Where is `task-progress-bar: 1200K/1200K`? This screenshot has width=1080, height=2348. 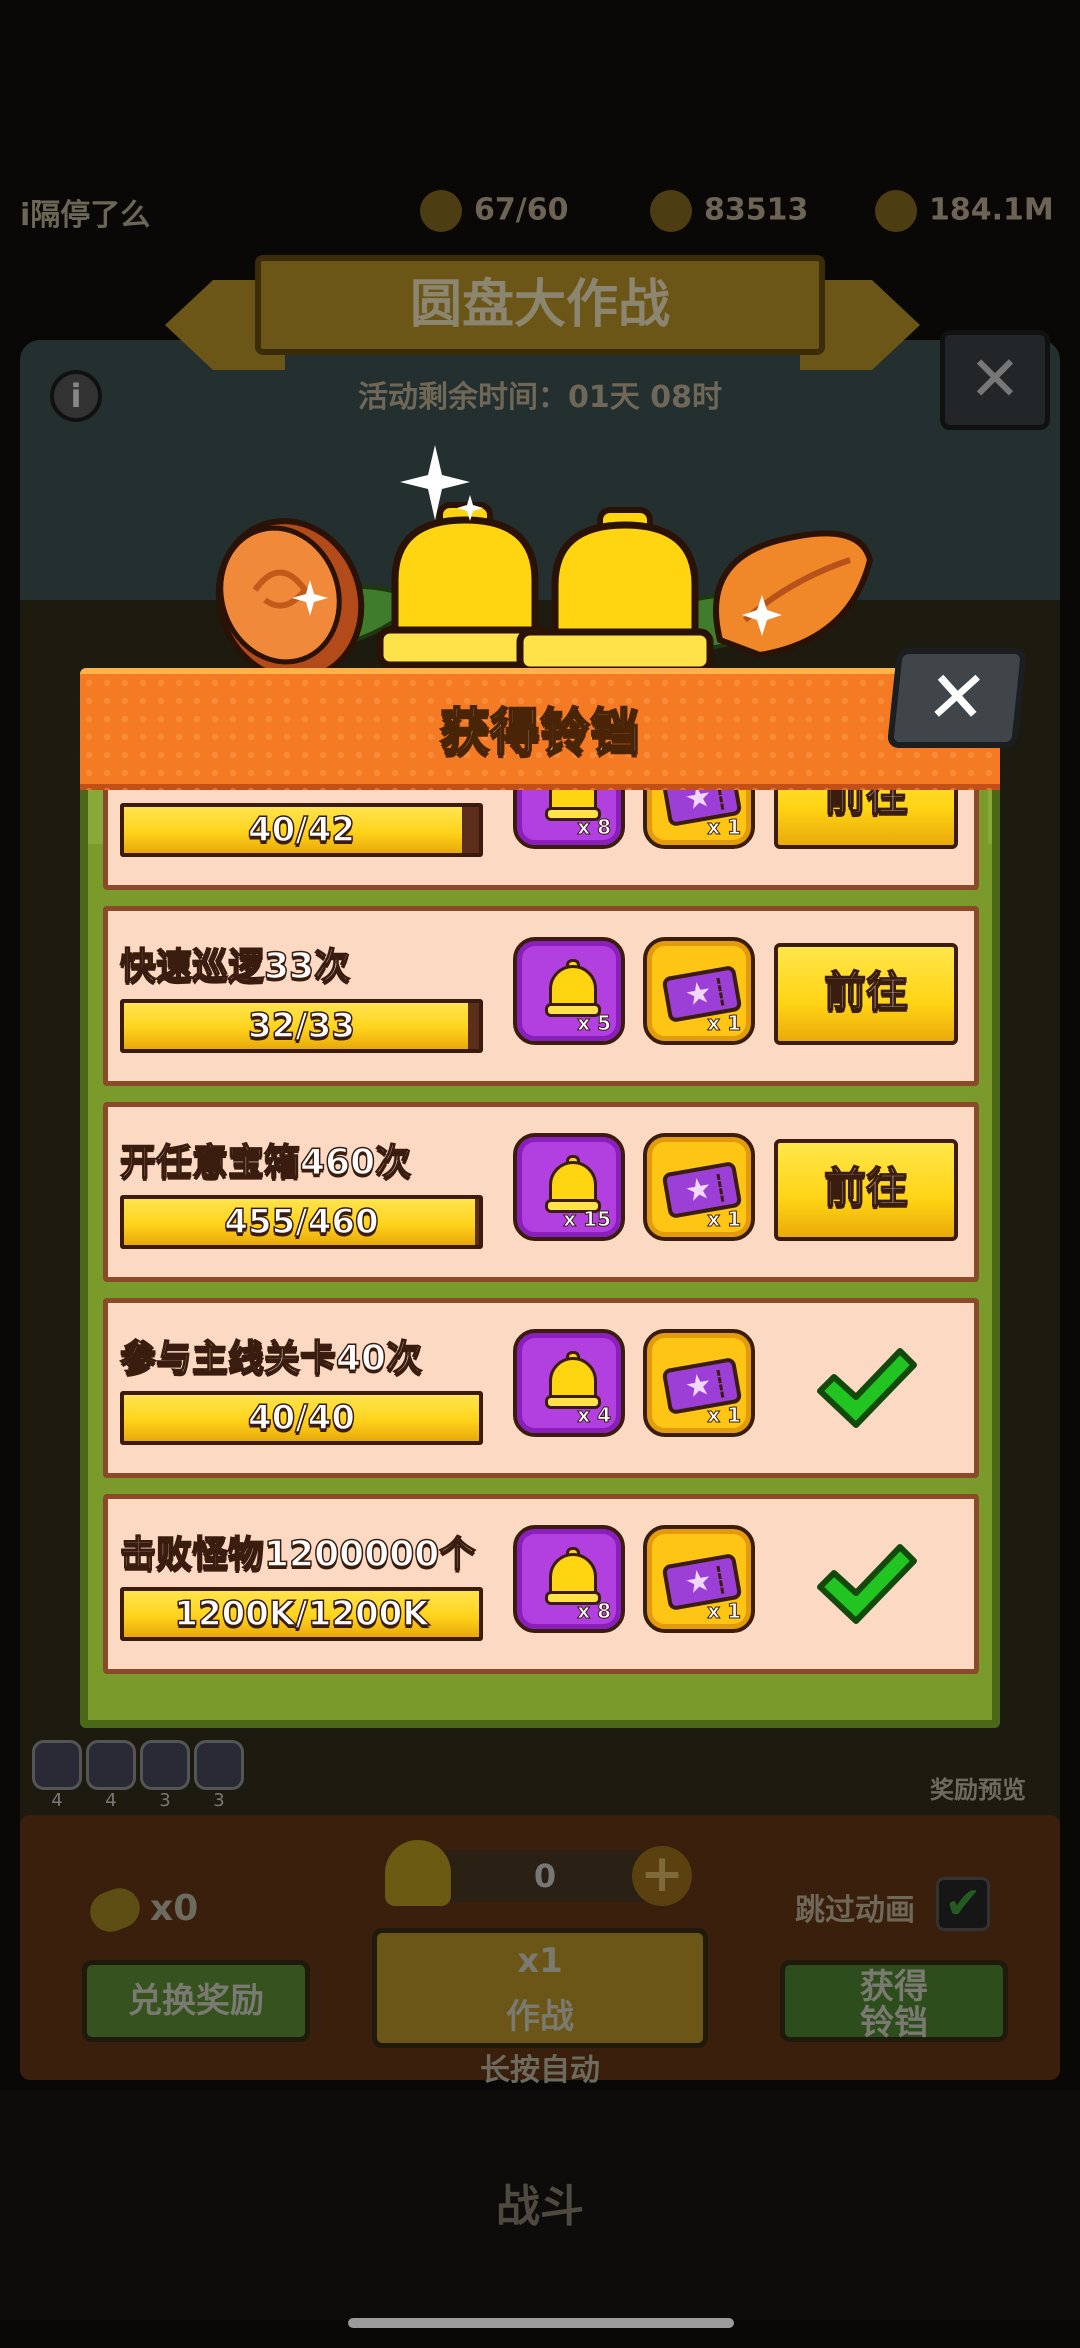 task-progress-bar: 1200K/1200K is located at coordinates (301, 1614).